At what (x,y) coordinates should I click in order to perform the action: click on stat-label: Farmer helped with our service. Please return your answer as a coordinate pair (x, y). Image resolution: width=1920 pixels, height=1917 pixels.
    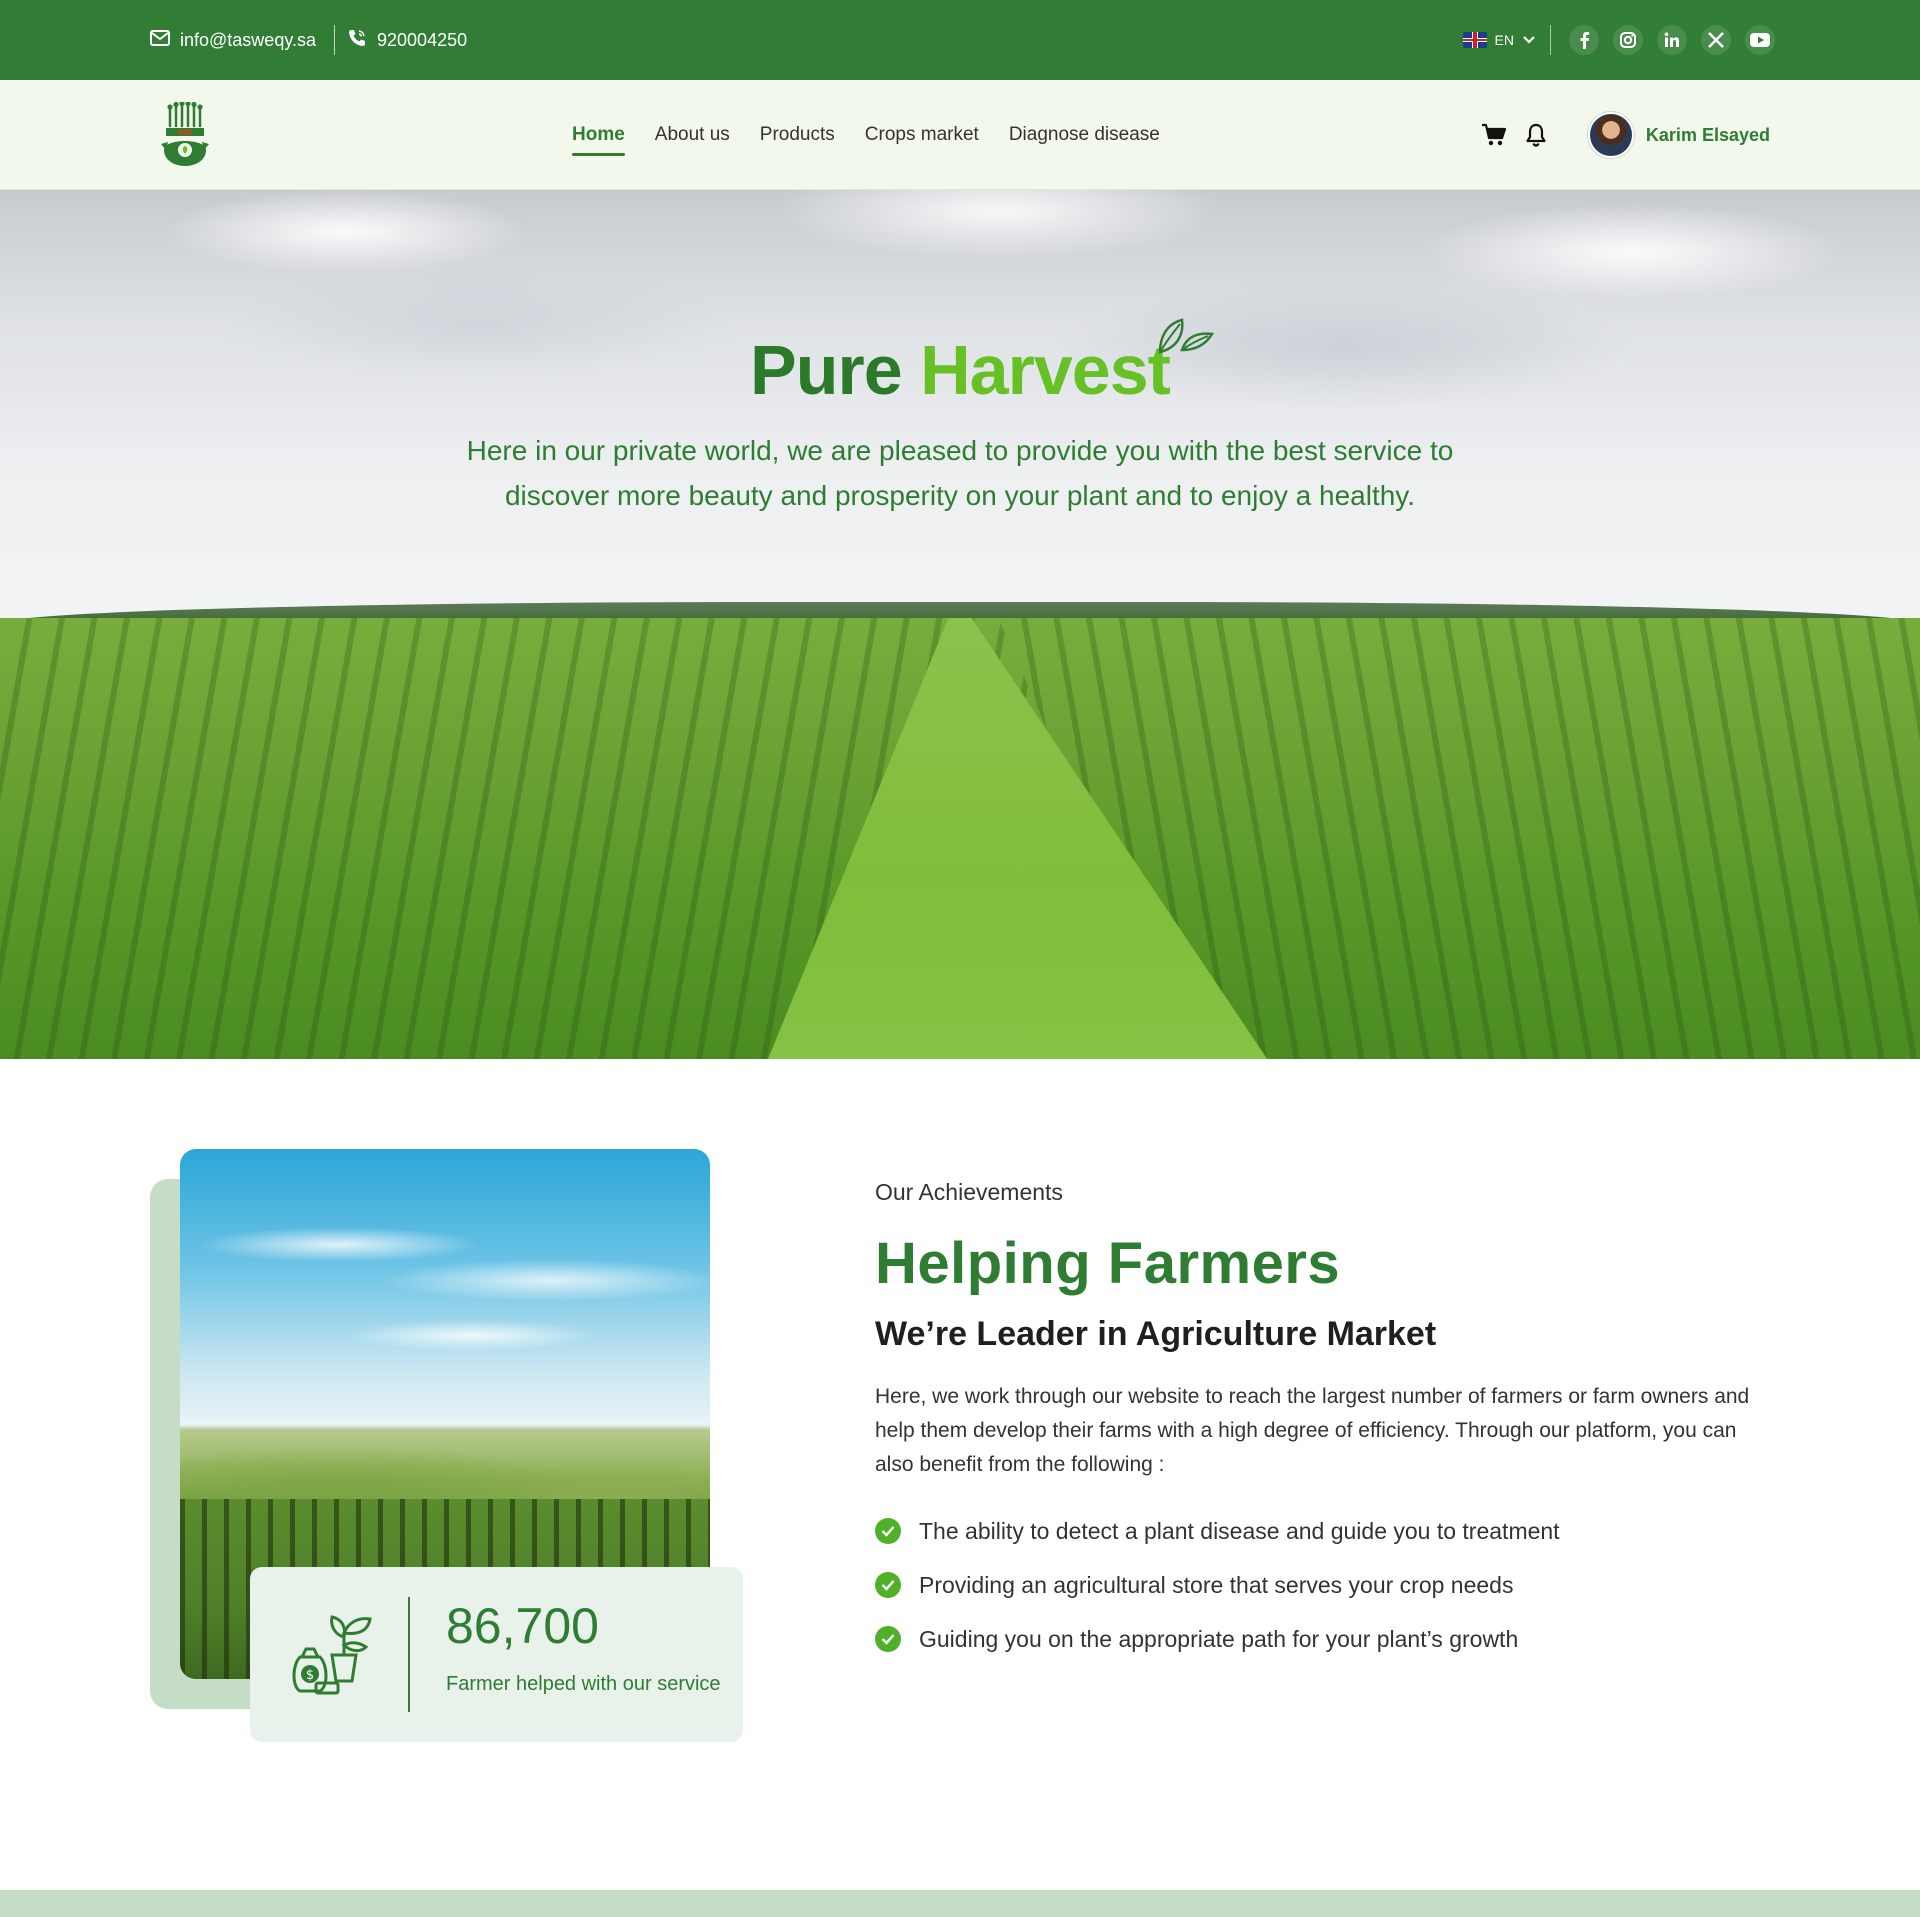
    Looking at the image, I should click on (583, 1684).